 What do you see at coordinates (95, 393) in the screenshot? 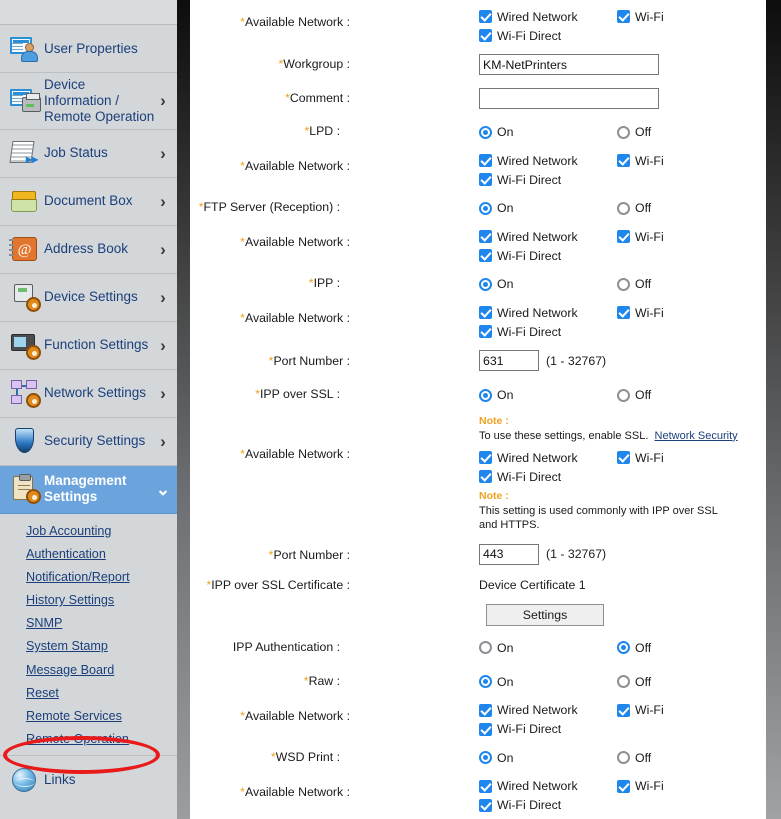
I see `sidebar-item-label: Network Settings` at bounding box center [95, 393].